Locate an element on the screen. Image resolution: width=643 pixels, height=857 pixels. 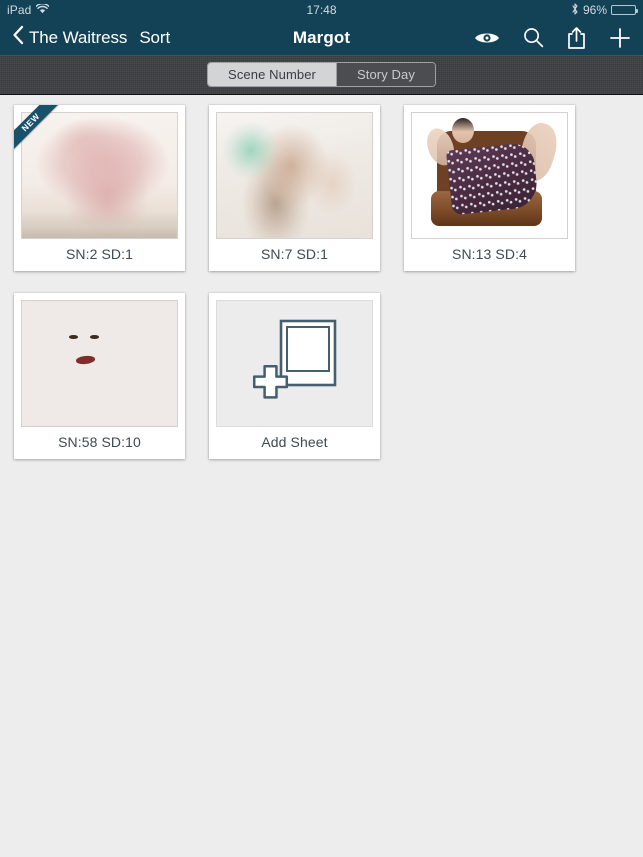
plus-icon is located at coordinates (620, 38).